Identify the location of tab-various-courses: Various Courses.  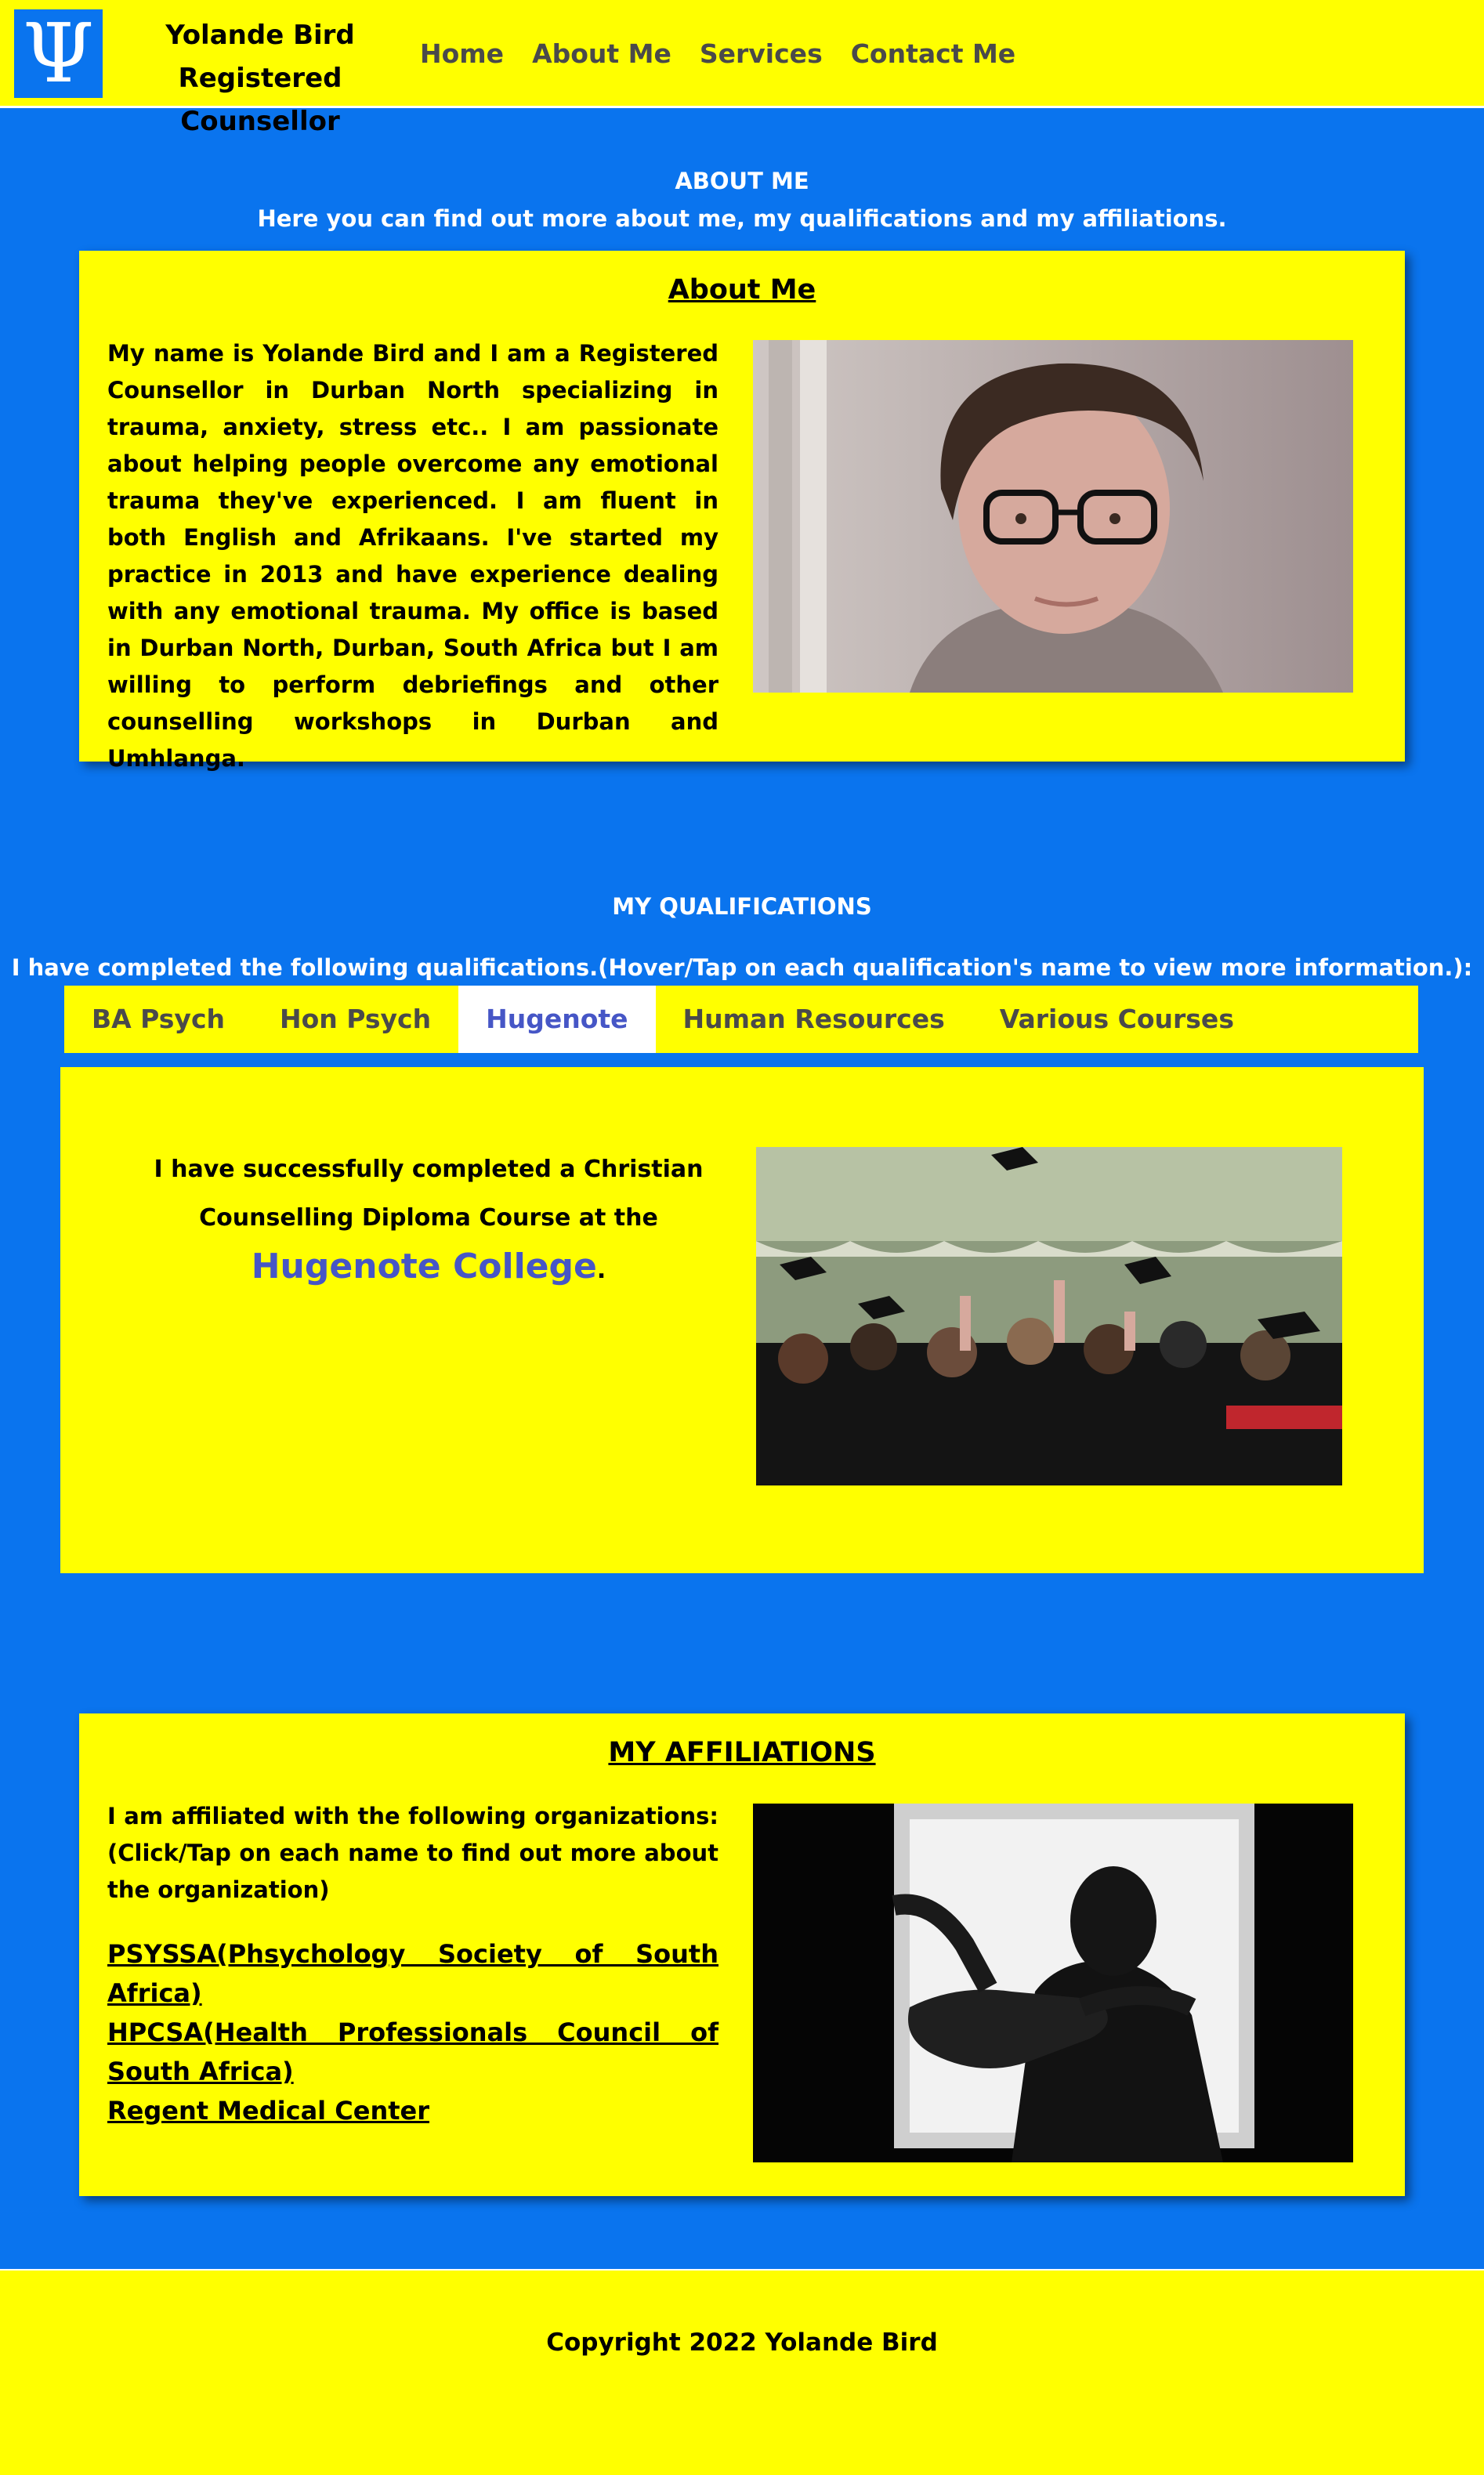
(1116, 1019).